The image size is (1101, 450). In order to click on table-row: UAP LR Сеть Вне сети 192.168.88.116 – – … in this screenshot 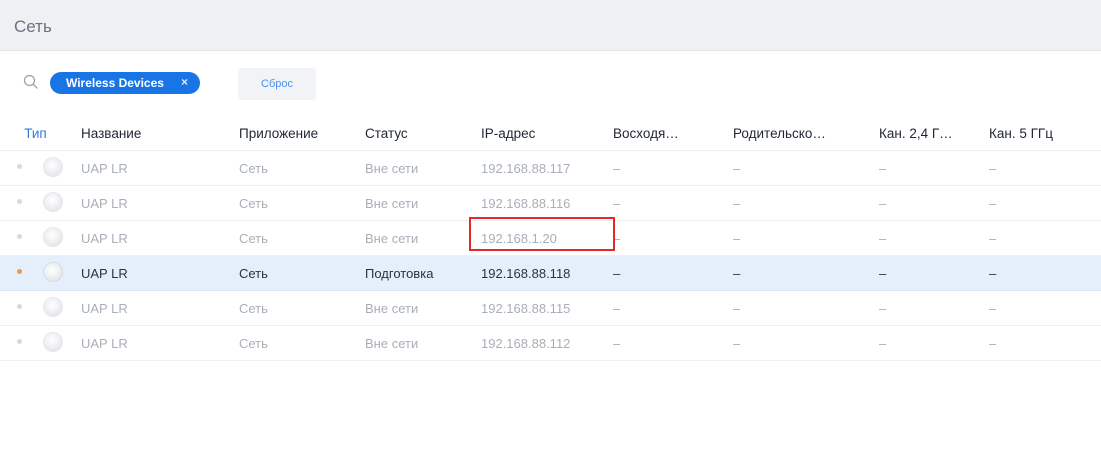, I will do `click(550, 203)`.